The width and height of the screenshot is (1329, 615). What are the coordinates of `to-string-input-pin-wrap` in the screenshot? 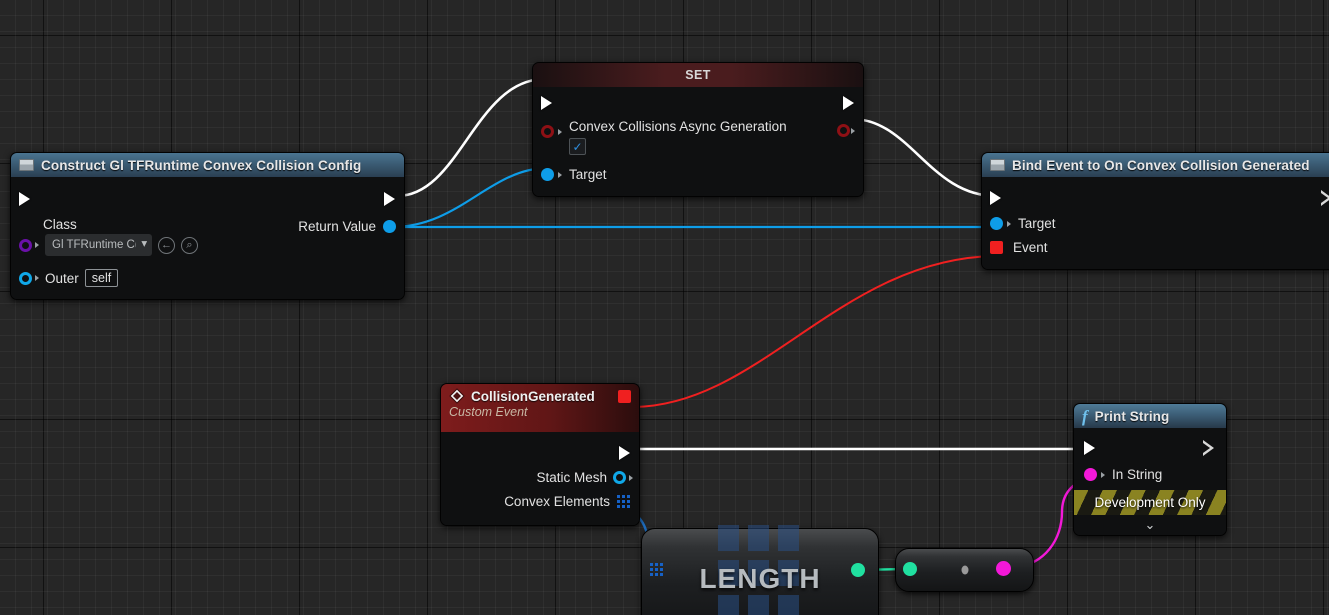 It's located at (910, 569).